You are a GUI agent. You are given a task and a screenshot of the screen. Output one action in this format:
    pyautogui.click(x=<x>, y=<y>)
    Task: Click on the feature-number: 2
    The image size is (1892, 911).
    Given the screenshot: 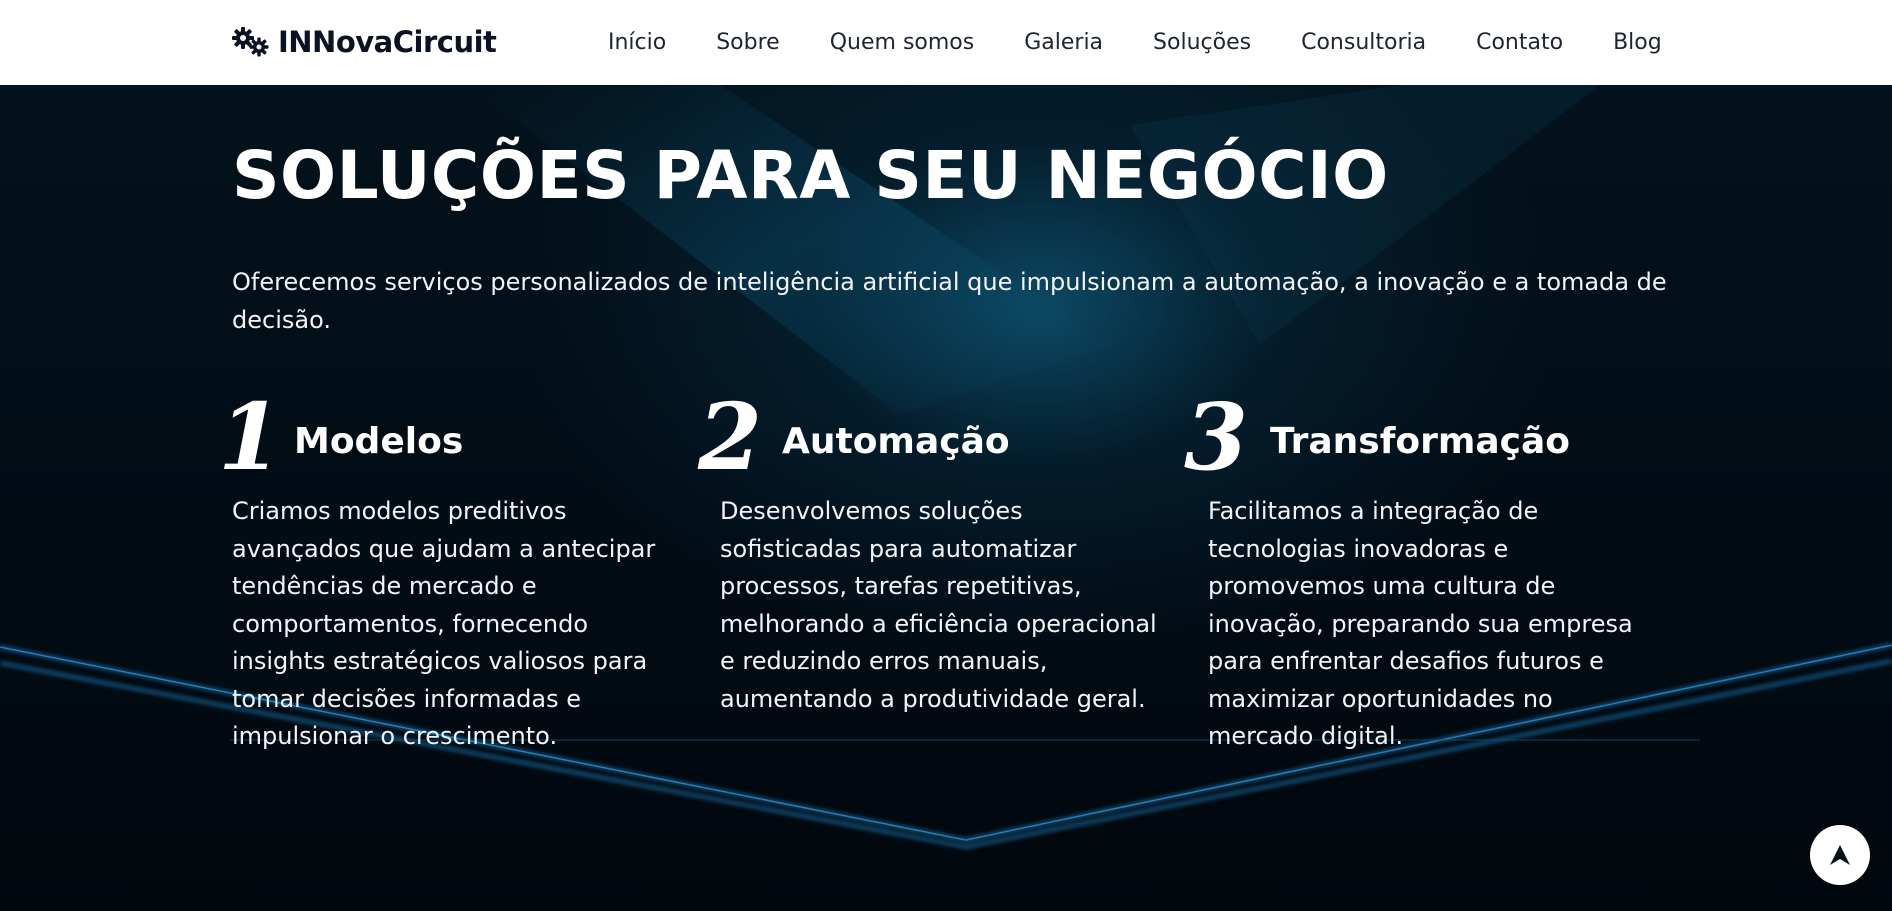 What is the action you would take?
    pyautogui.click(x=730, y=437)
    